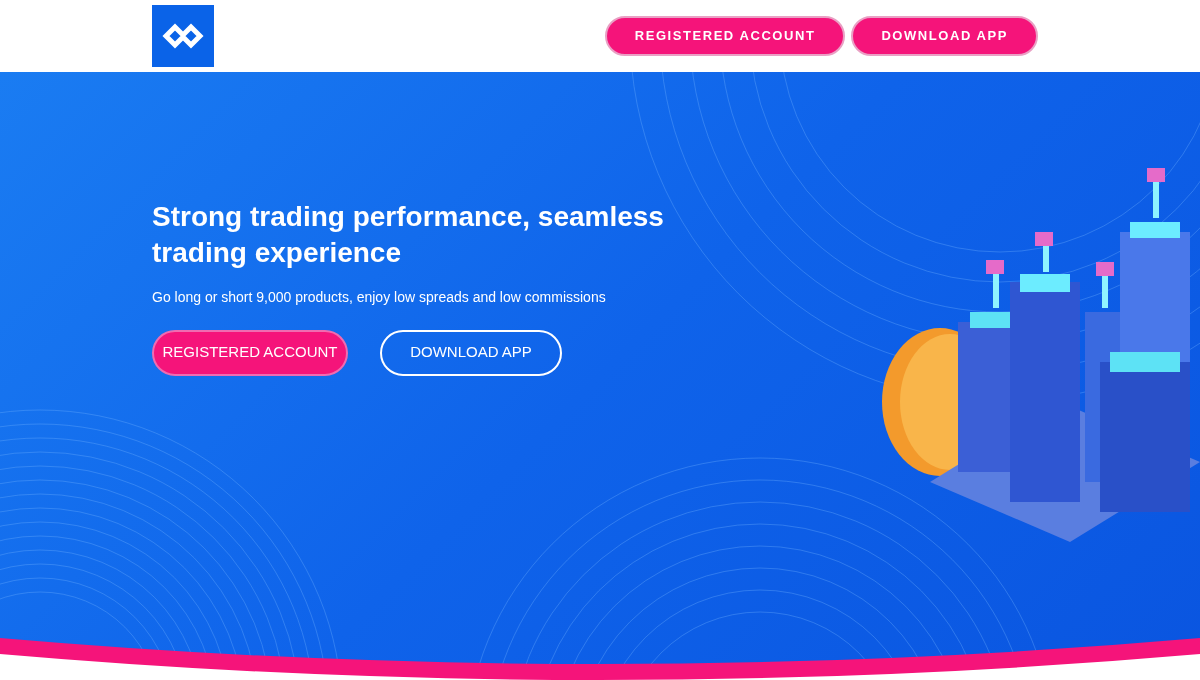 This screenshot has height=680, width=1200. I want to click on hero-button: DOWNLOAD APP, so click(471, 352).